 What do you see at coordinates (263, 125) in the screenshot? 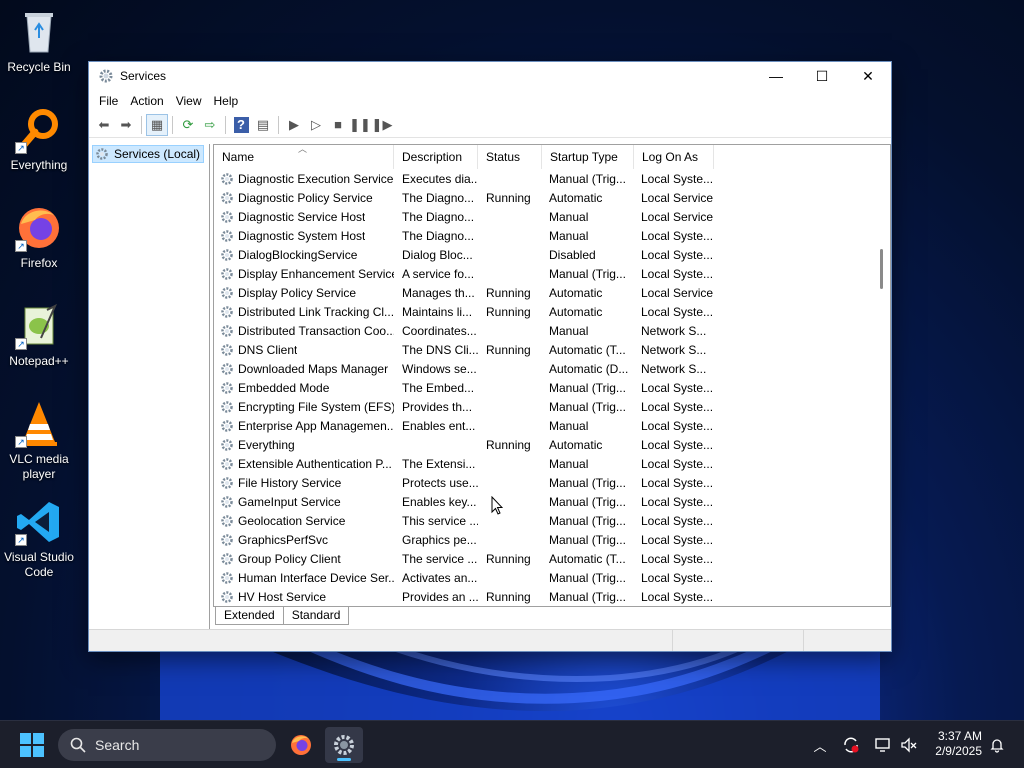
I see `properties-icon: ▤` at bounding box center [263, 125].